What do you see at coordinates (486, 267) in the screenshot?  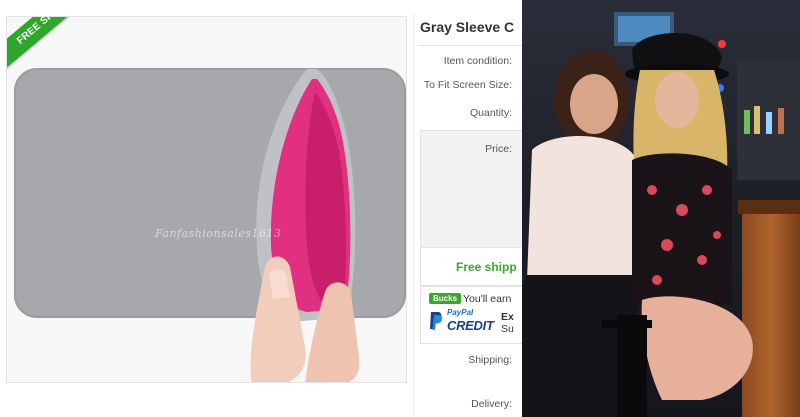 I see `free-shipping-text: Free shipp` at bounding box center [486, 267].